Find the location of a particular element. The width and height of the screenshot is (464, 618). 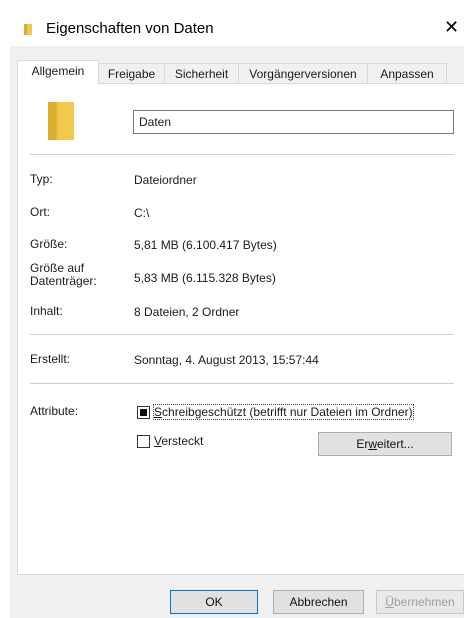

cancel-button: Abbrechen is located at coordinates (318, 602).